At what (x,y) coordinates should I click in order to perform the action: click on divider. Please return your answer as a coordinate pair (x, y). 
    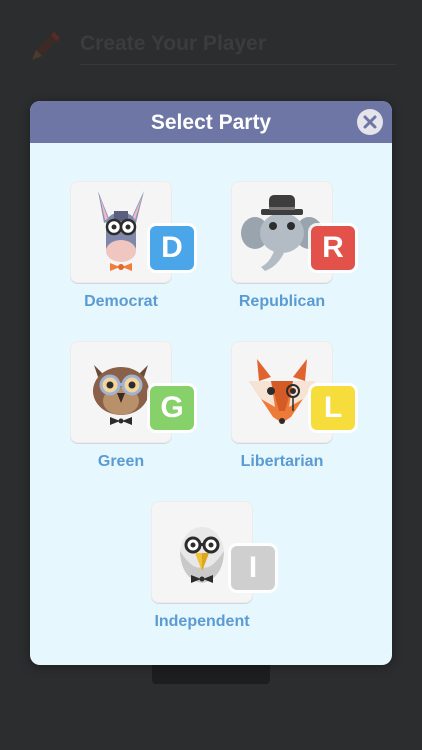
    Looking at the image, I should click on (238, 64).